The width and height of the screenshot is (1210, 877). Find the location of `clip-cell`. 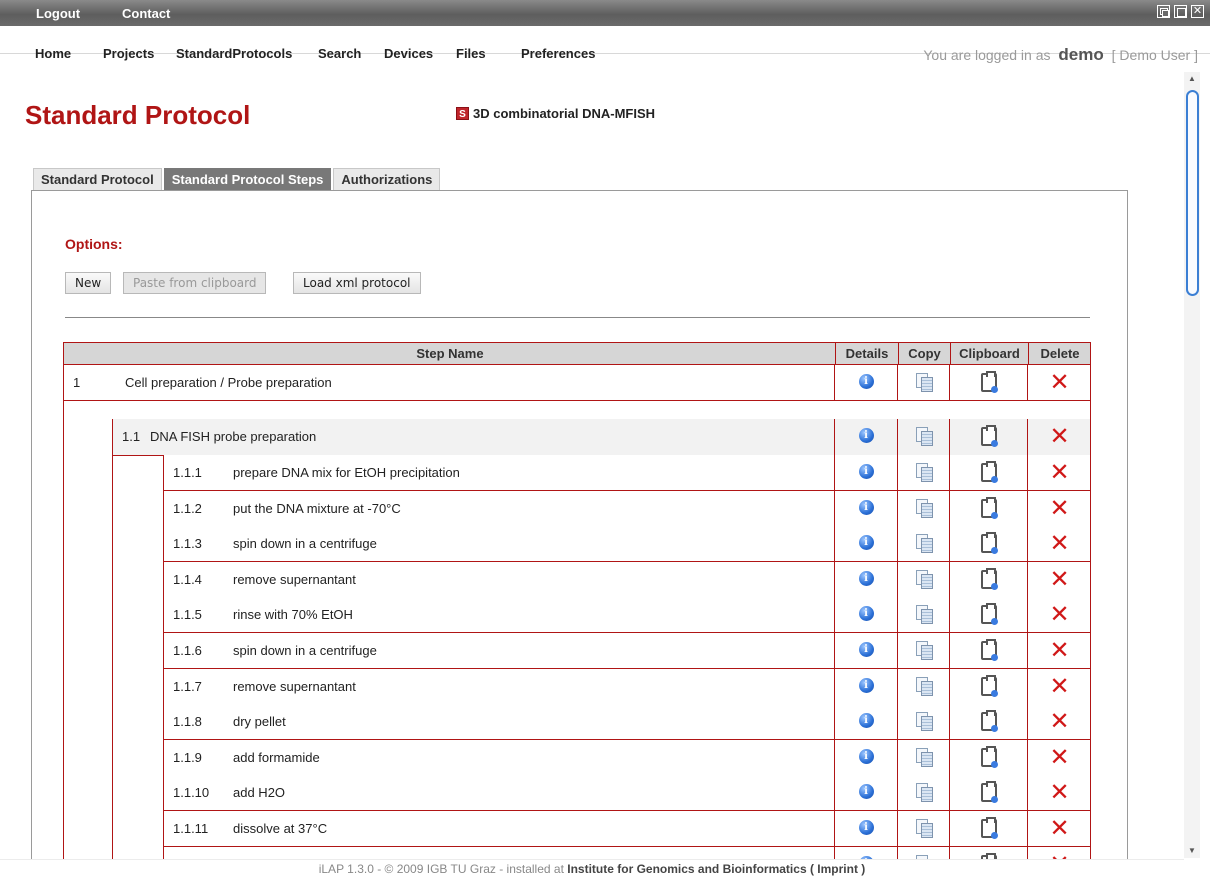

clip-cell is located at coordinates (988, 508).